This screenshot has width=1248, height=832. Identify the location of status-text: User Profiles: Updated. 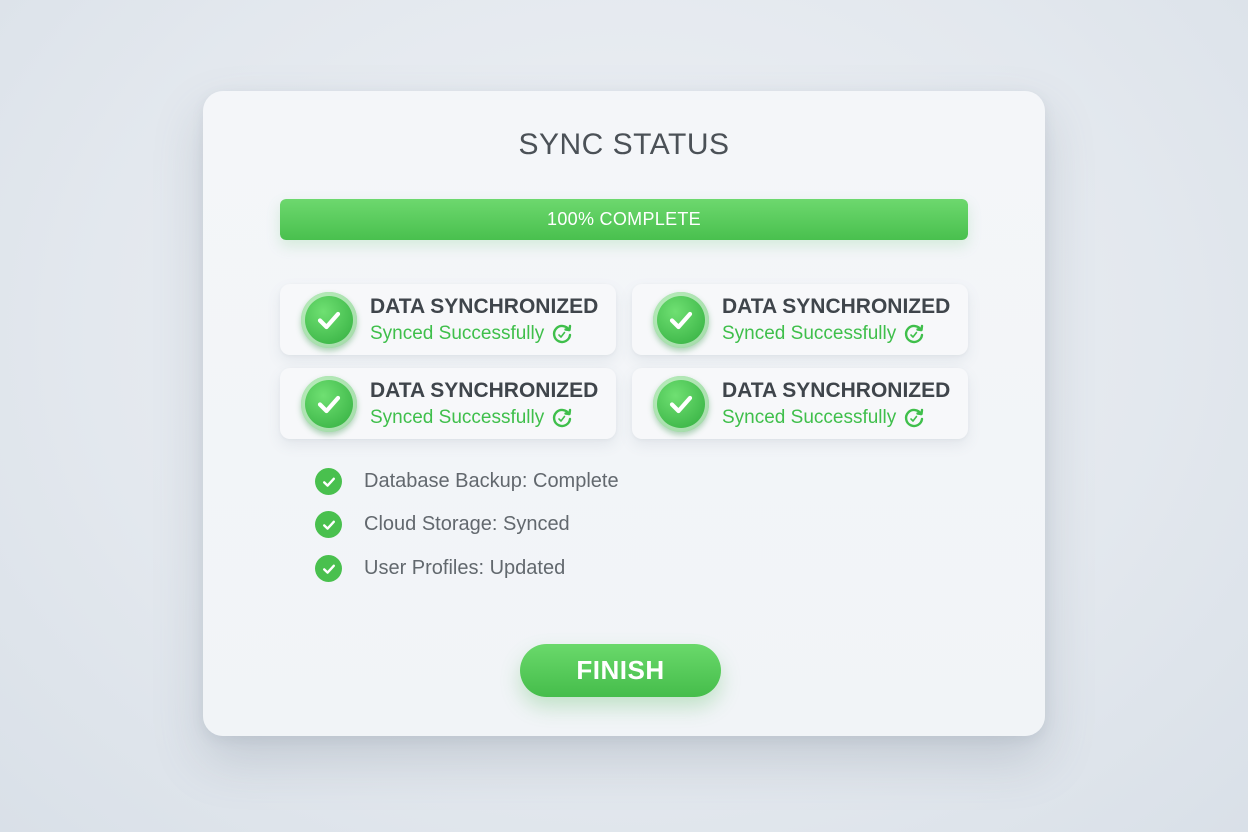
(465, 568).